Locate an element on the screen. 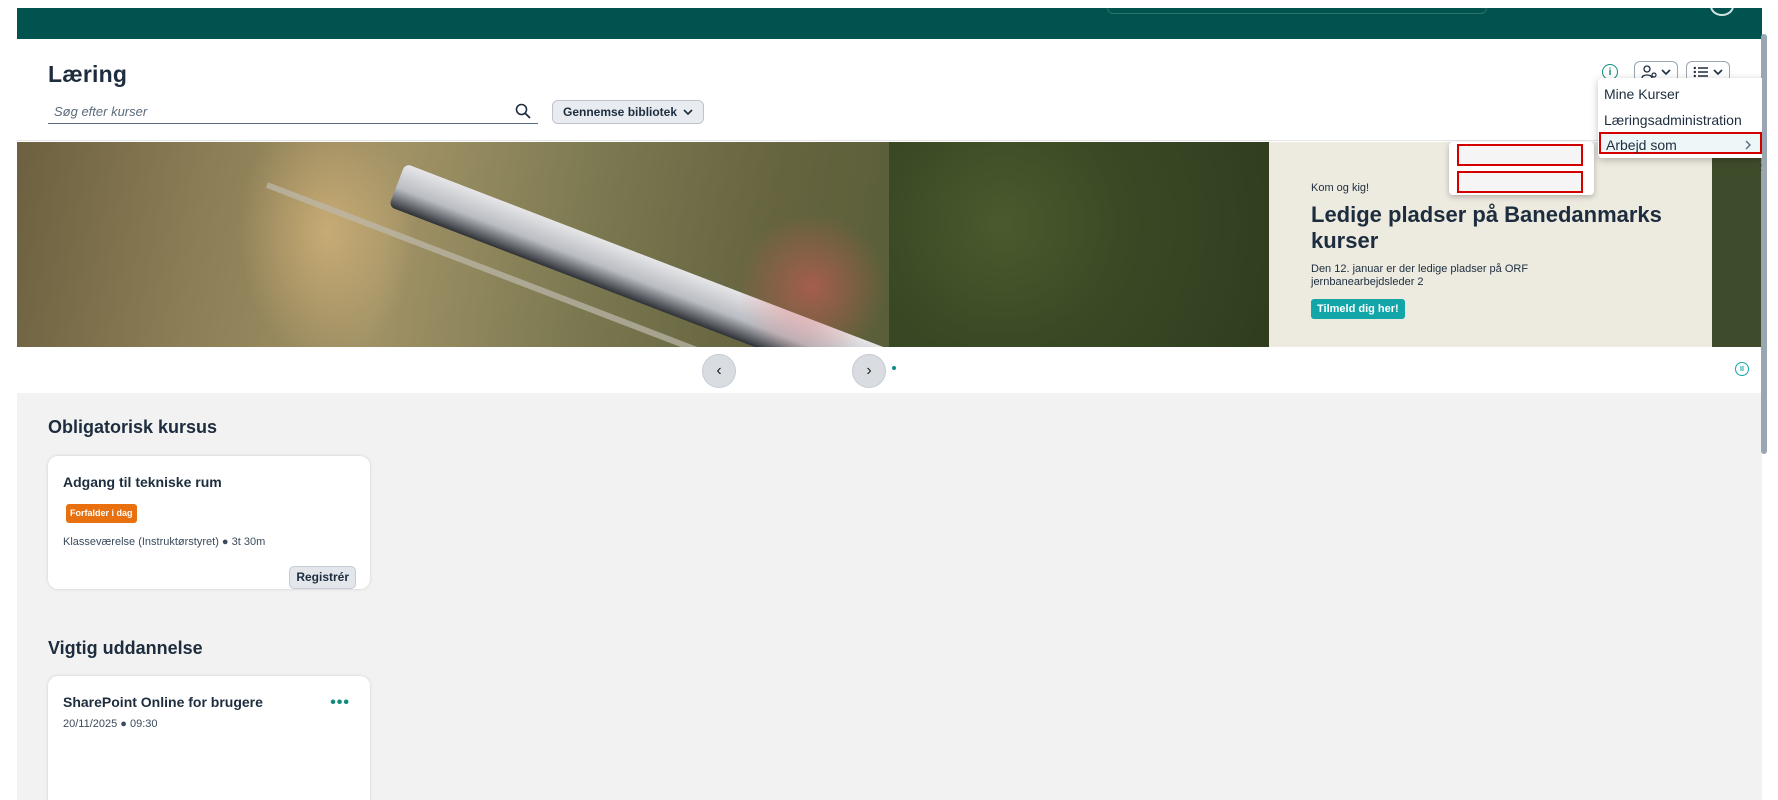 This screenshot has width=1778, height=800. more-options-icon: ••• is located at coordinates (340, 703).